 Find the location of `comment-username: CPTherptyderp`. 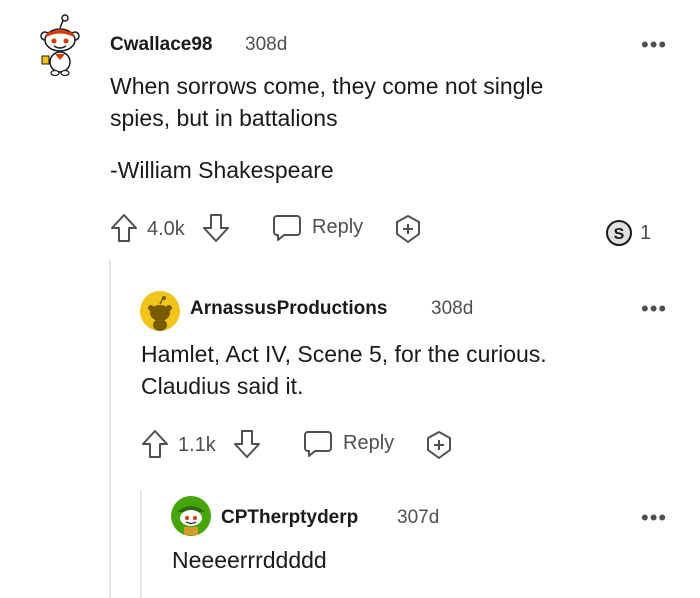

comment-username: CPTherptyderp is located at coordinates (289, 518).